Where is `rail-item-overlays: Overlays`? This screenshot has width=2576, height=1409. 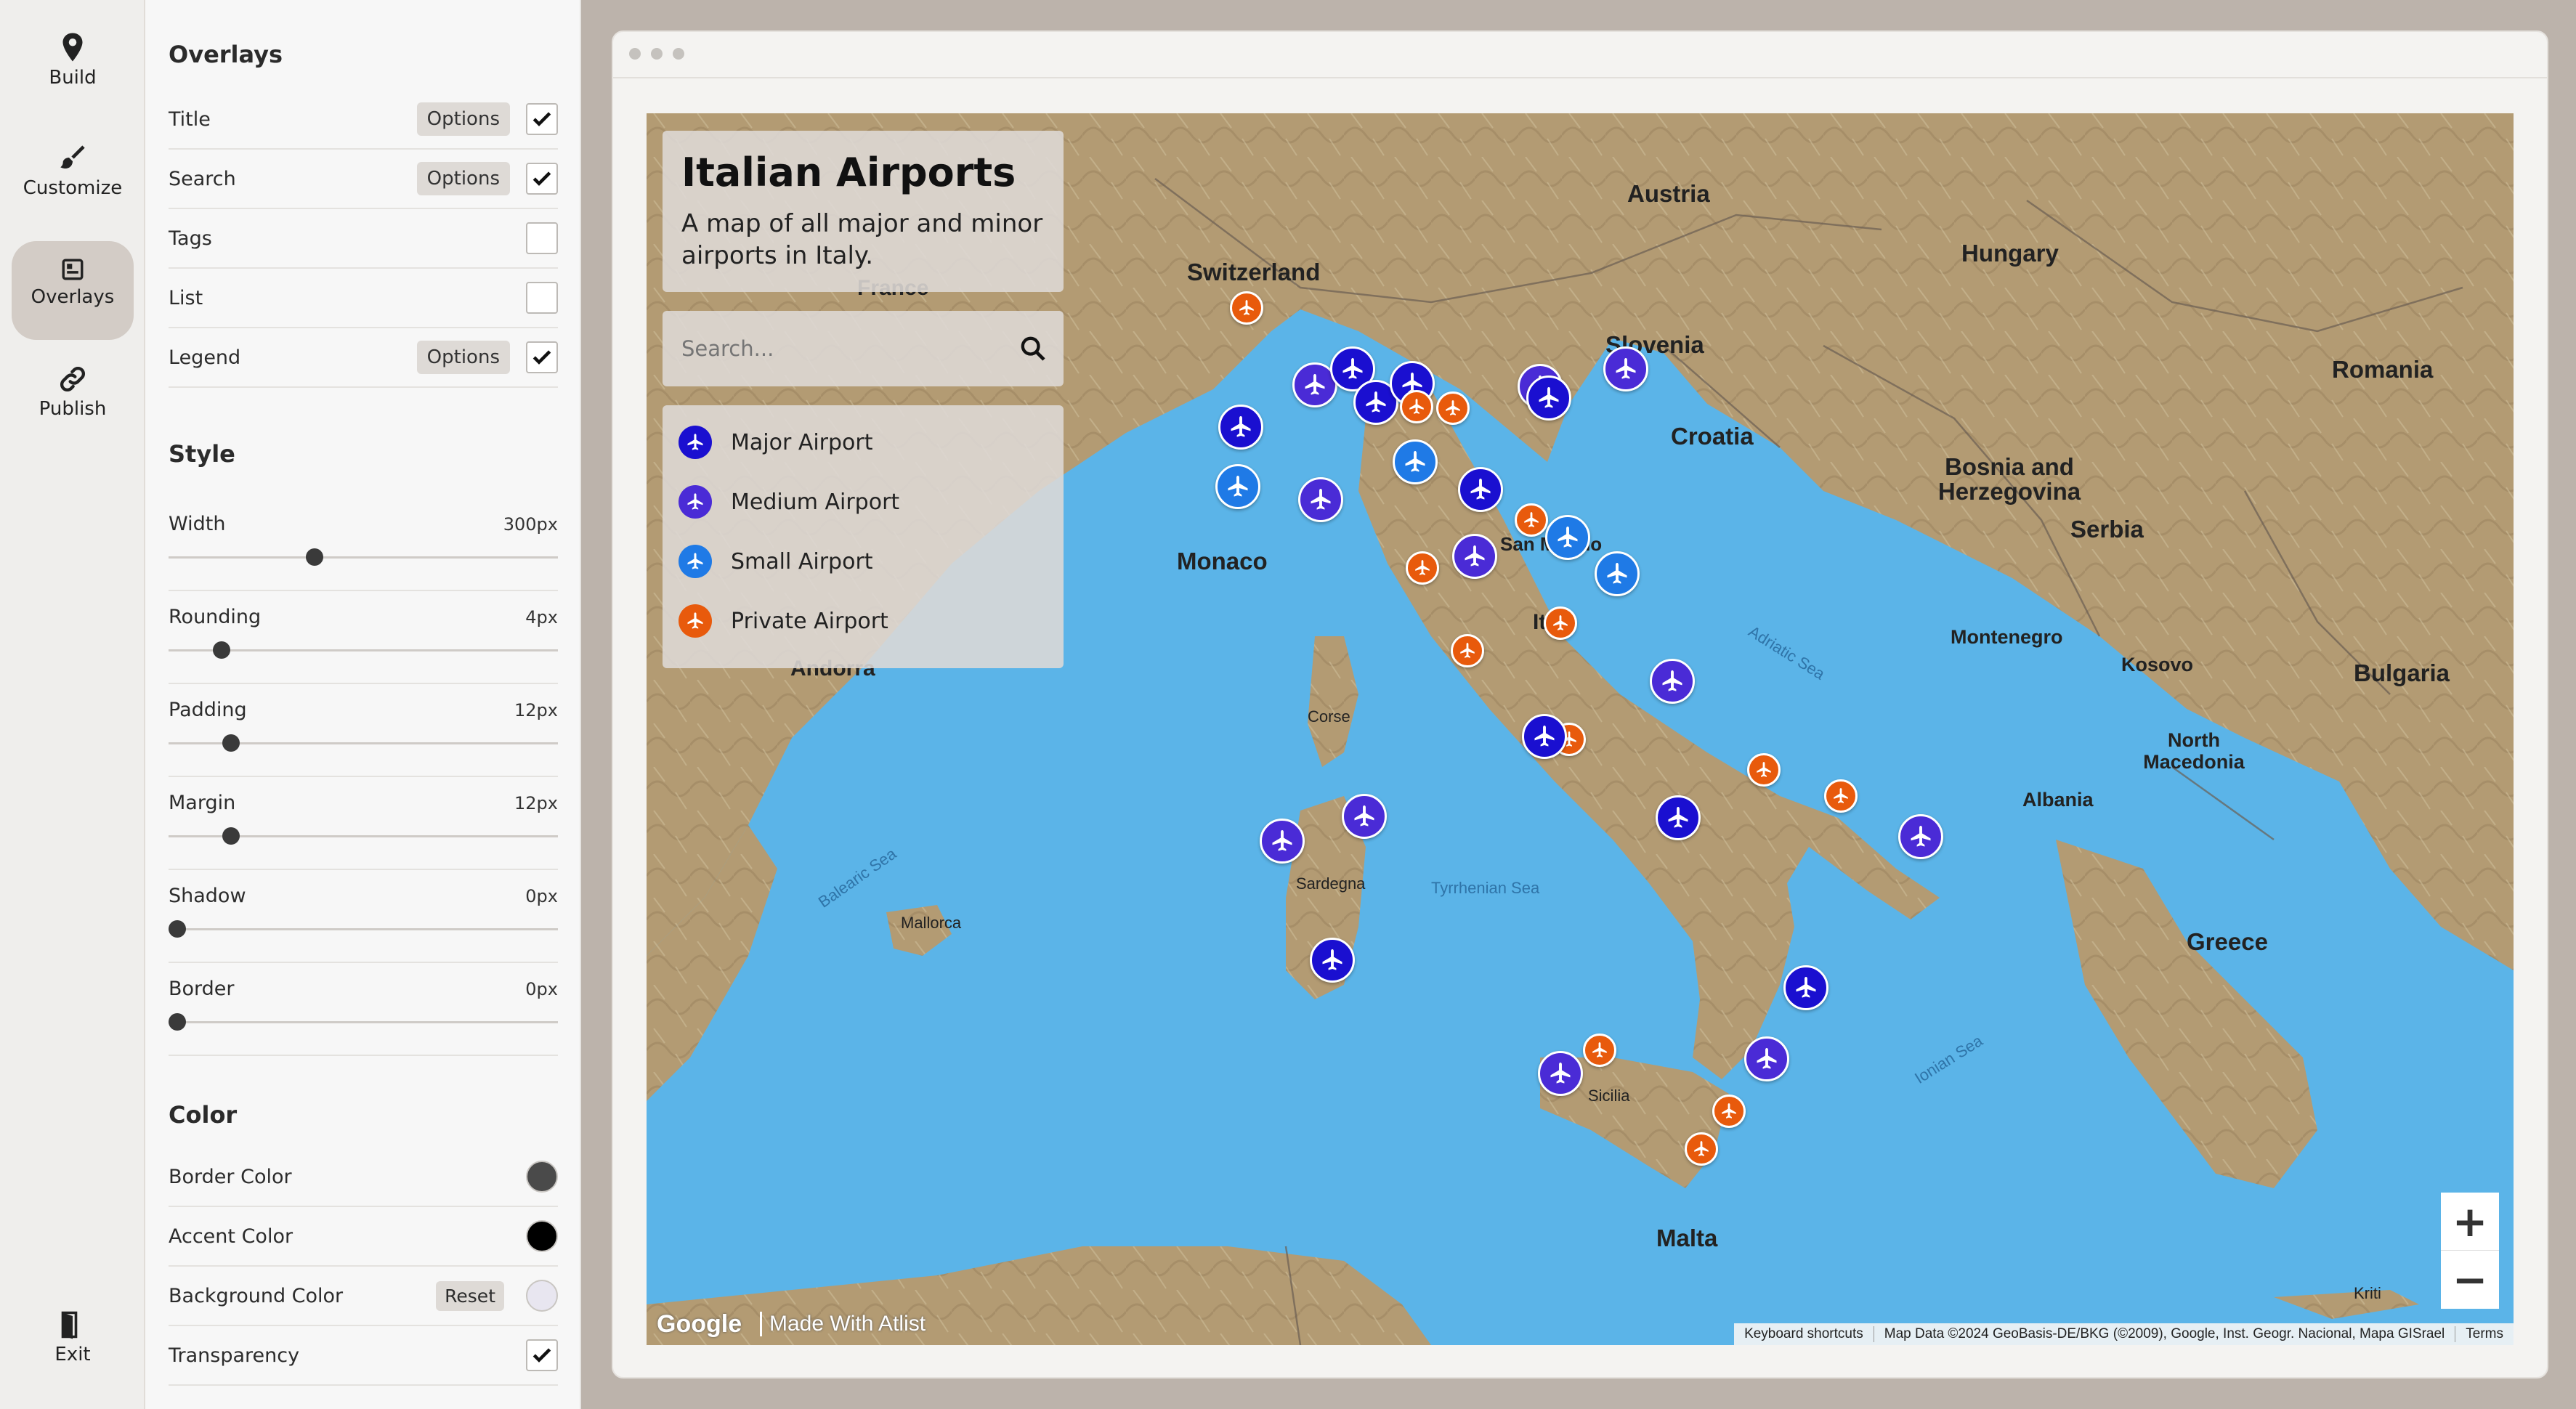
rail-item-overlays: Overlays is located at coordinates (73, 290).